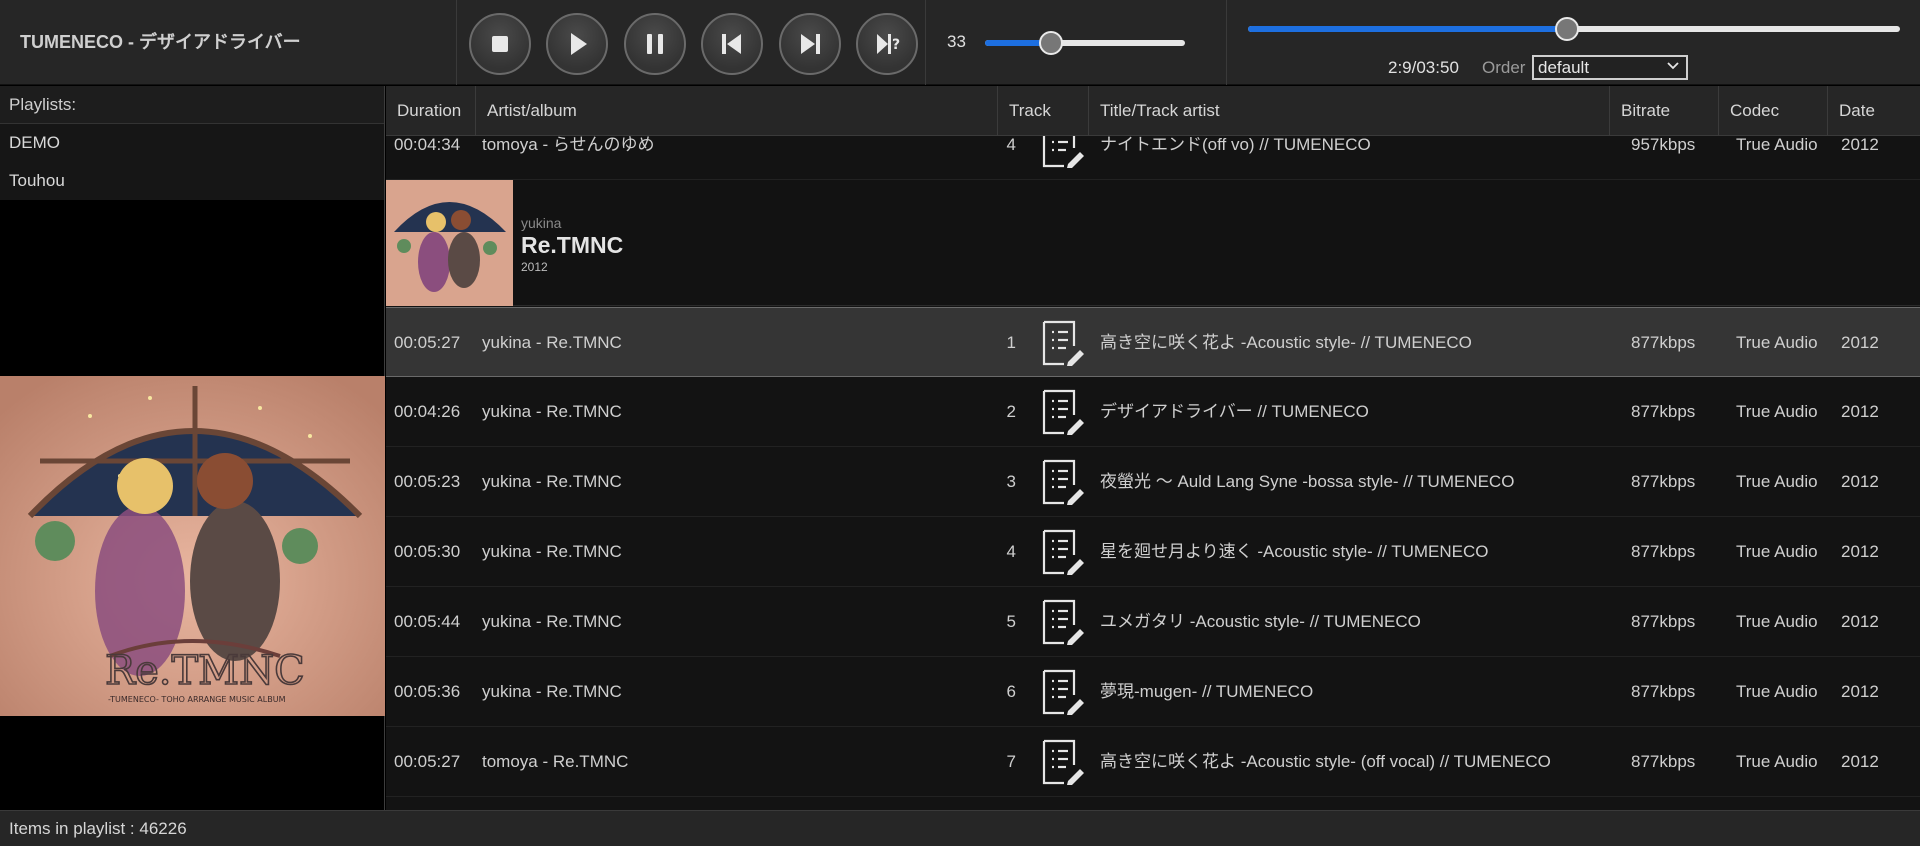  I want to click on order-select: default, so click(1610, 67).